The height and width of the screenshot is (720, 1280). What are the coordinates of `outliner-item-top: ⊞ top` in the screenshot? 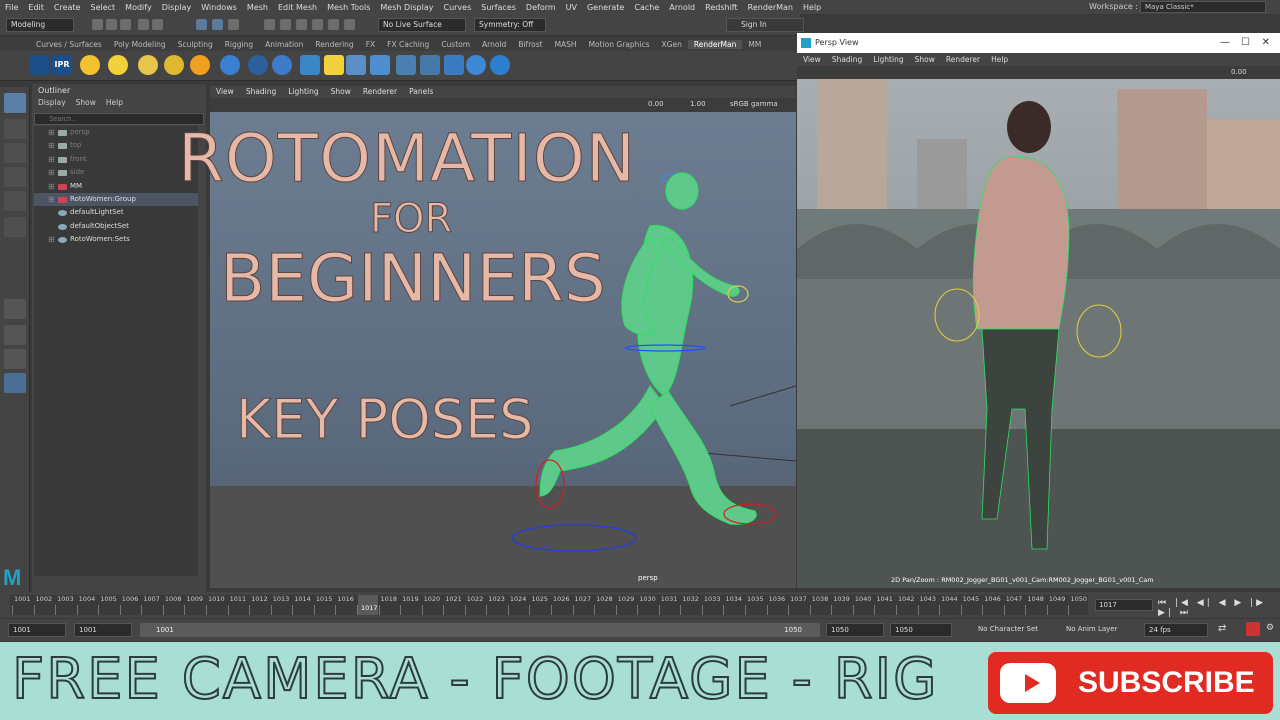 It's located at (116, 145).